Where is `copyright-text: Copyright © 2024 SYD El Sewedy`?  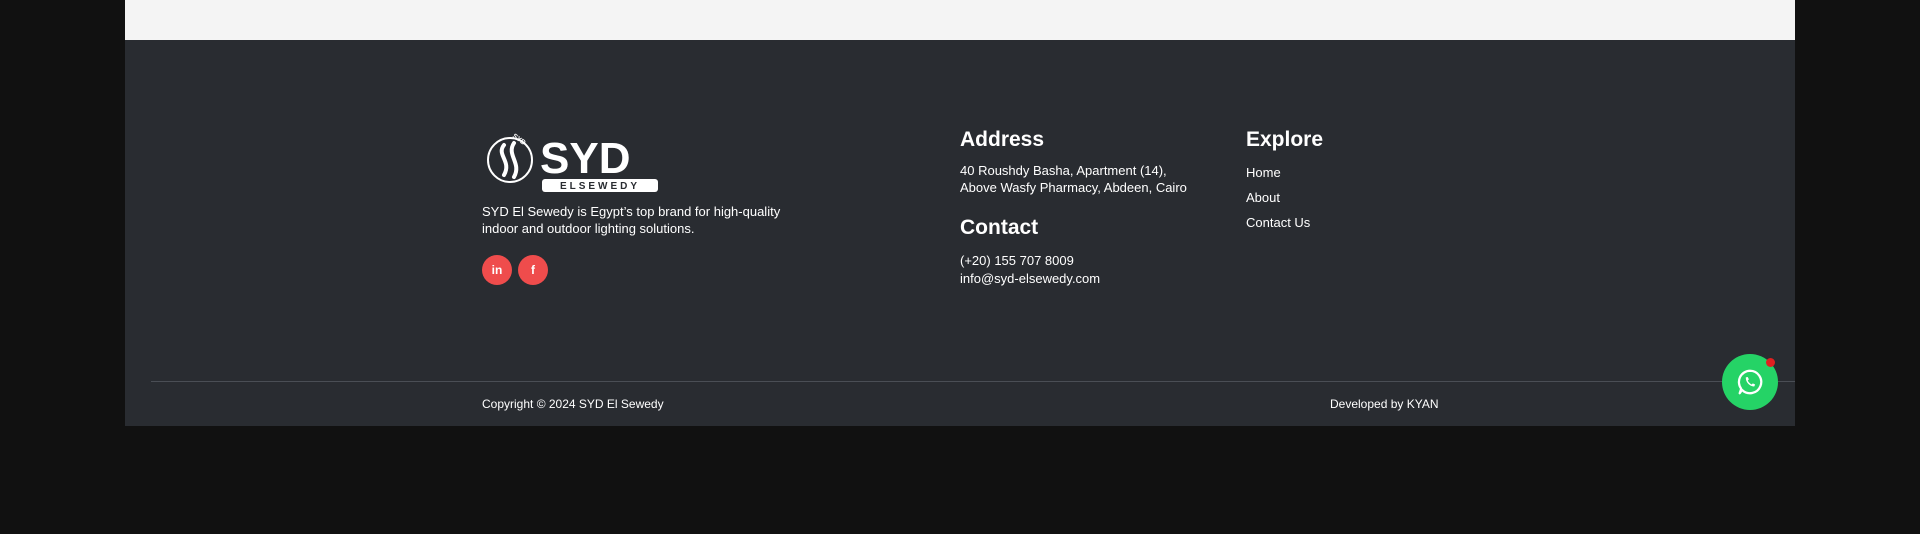 copyright-text: Copyright © 2024 SYD El Sewedy is located at coordinates (573, 404).